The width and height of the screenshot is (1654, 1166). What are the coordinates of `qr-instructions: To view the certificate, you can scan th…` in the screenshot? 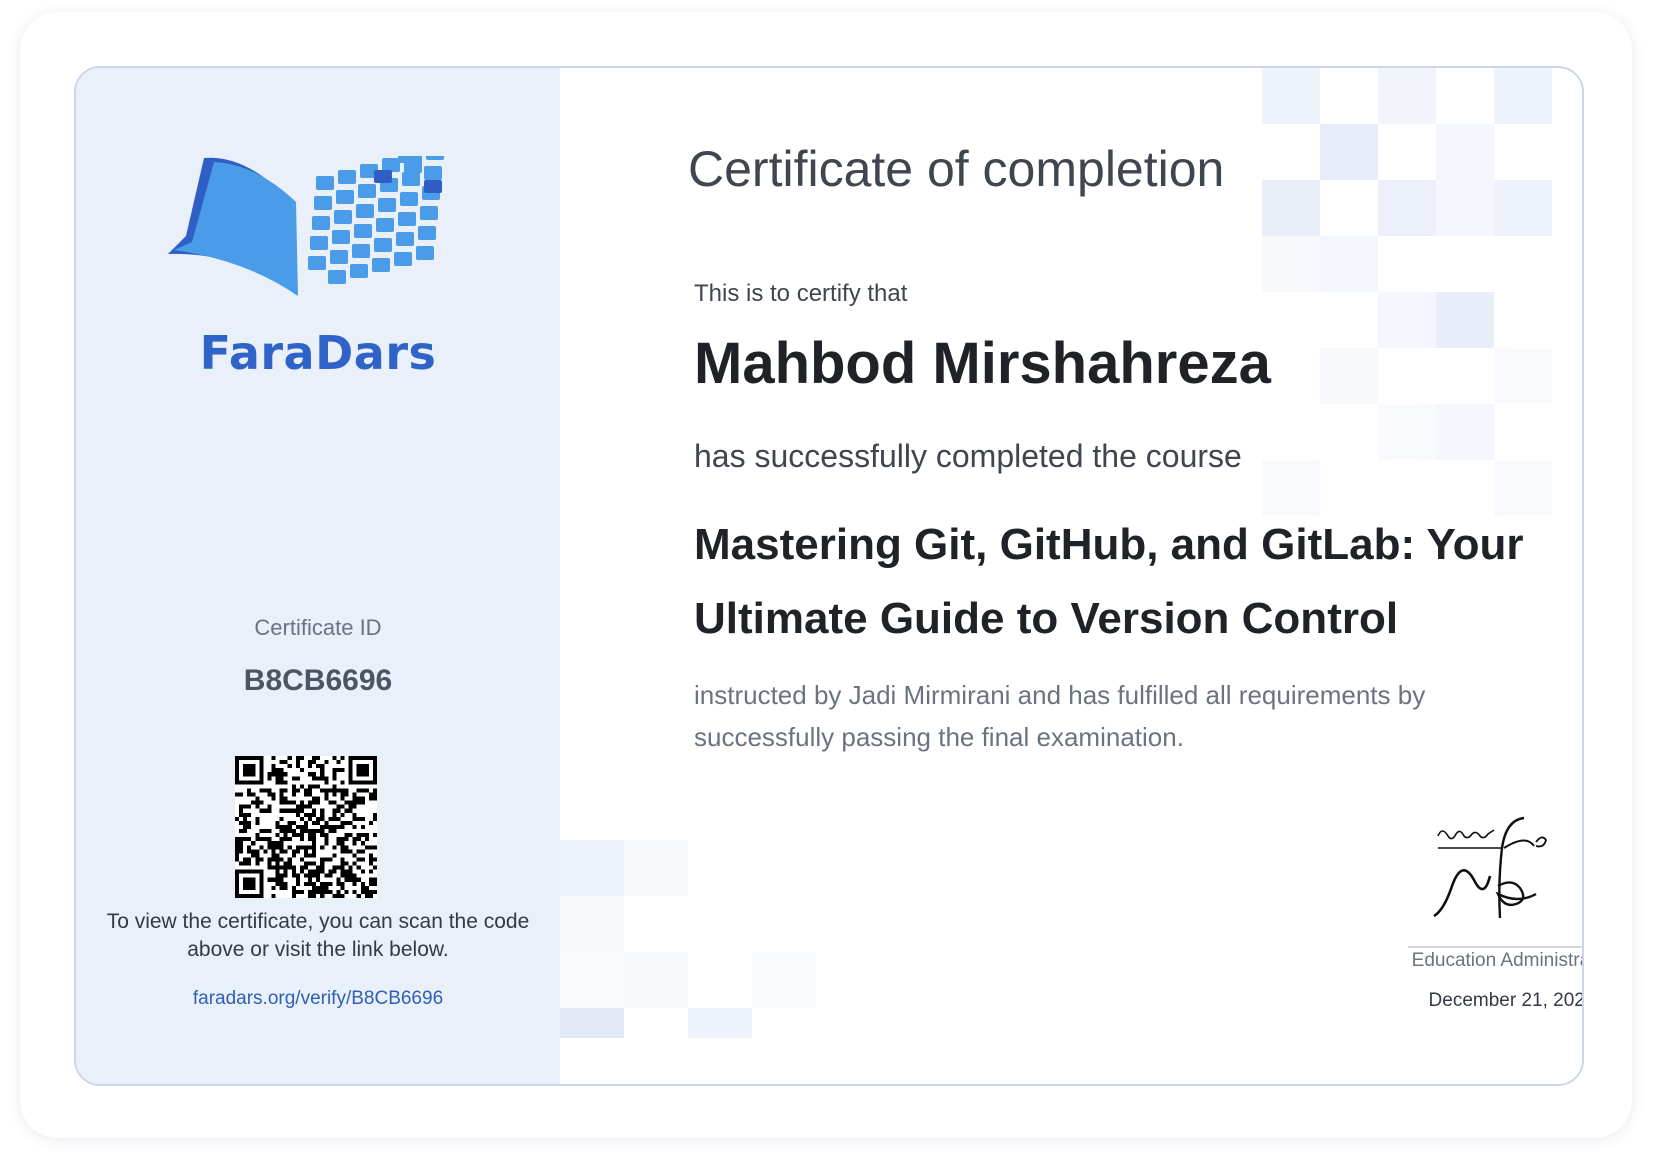 It's located at (318, 935).